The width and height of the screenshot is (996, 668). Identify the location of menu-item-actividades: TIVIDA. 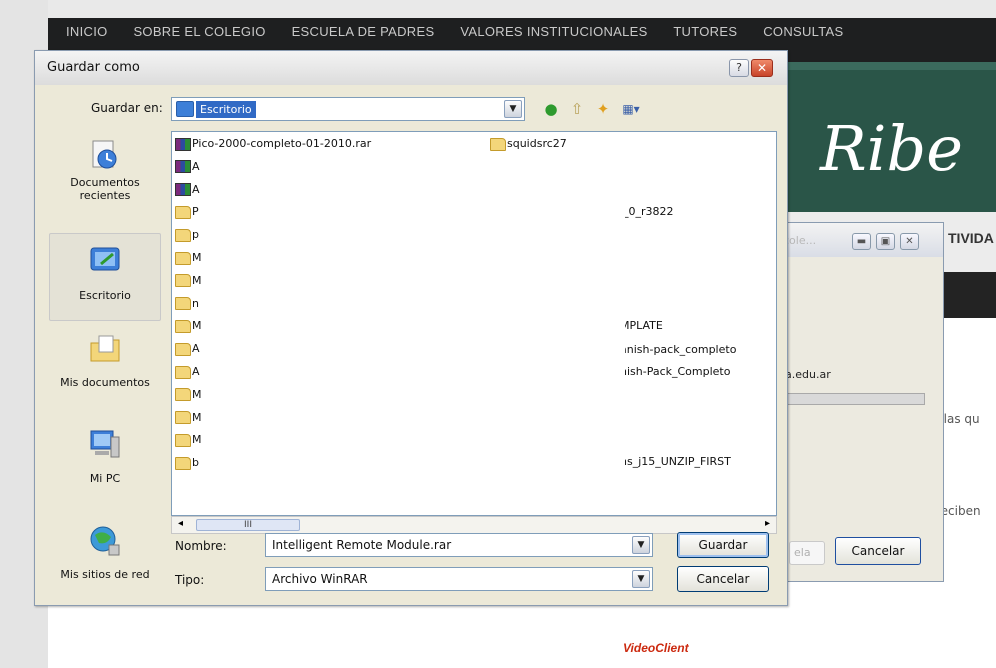
(971, 238).